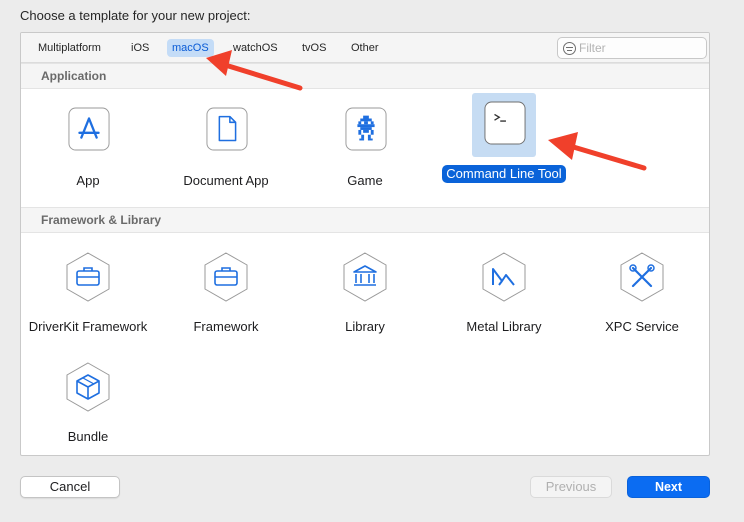 This screenshot has height=522, width=744. What do you see at coordinates (668, 487) in the screenshot?
I see `next-button: Next` at bounding box center [668, 487].